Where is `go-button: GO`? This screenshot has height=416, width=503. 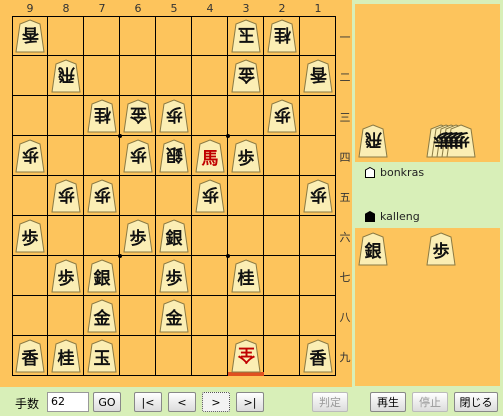
go-button: GO is located at coordinates (107, 402).